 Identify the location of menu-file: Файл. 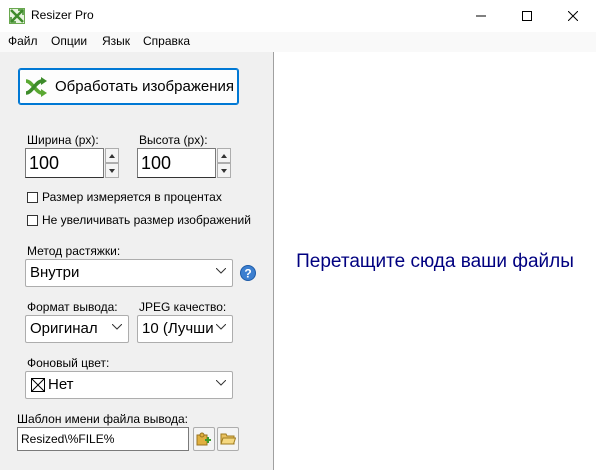
(23, 41).